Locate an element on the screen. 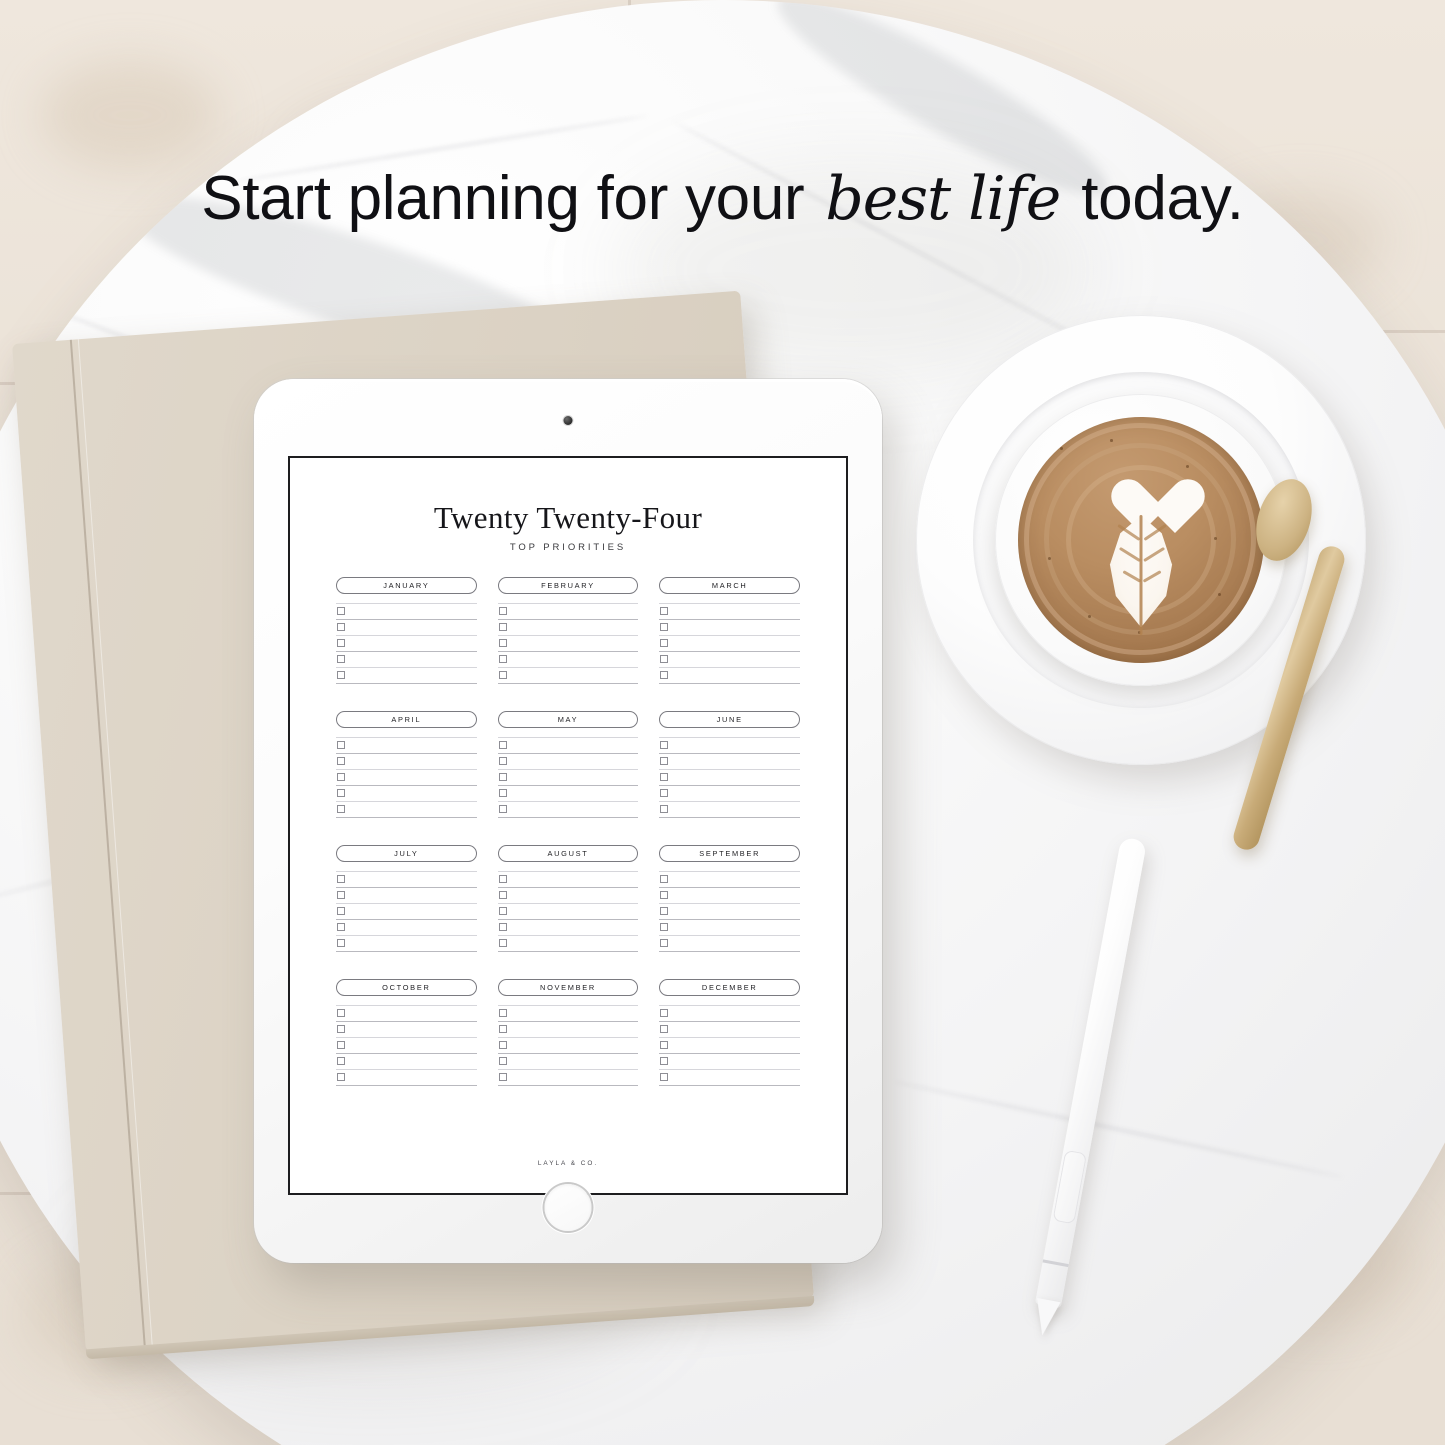  month-label-pill: AUGUST is located at coordinates (568, 853).